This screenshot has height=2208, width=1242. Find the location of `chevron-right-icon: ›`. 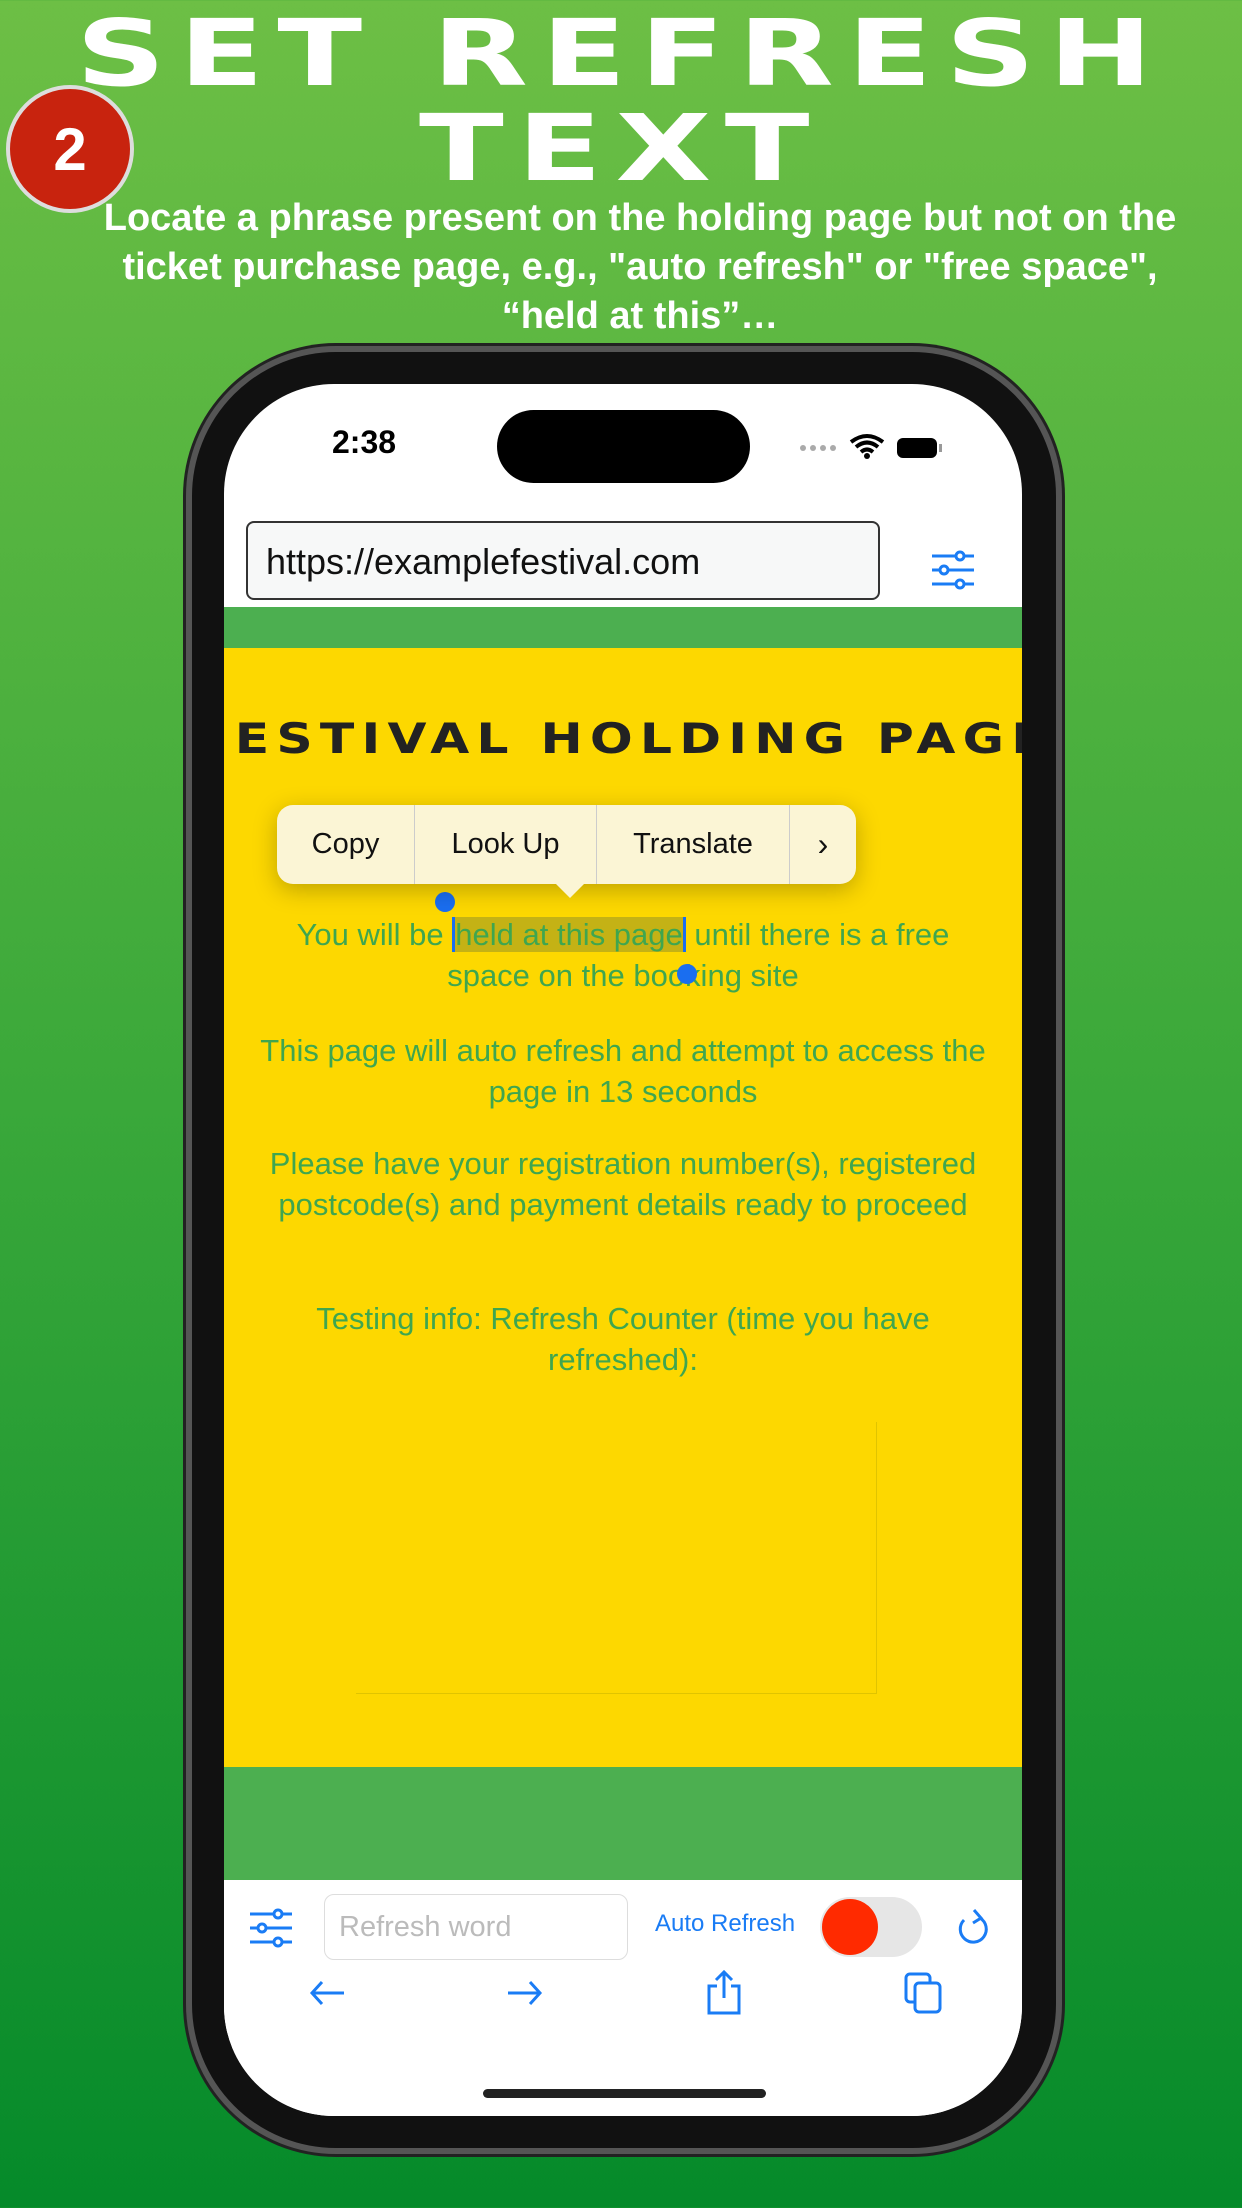

chevron-right-icon: › is located at coordinates (823, 844).